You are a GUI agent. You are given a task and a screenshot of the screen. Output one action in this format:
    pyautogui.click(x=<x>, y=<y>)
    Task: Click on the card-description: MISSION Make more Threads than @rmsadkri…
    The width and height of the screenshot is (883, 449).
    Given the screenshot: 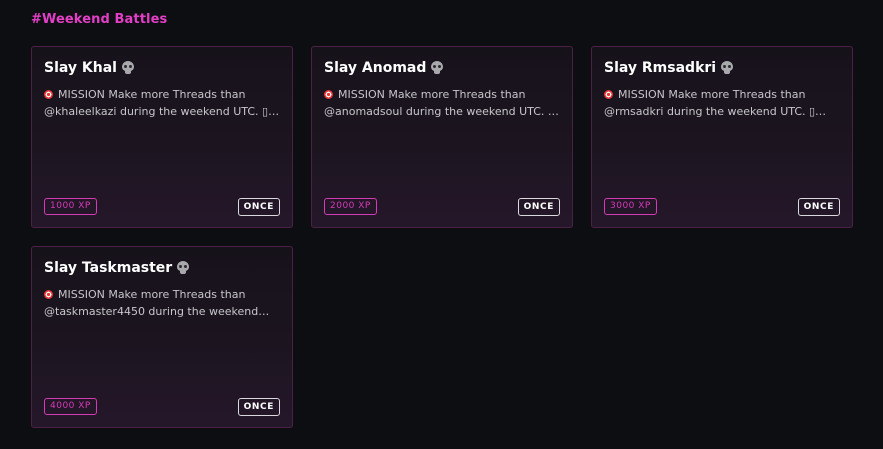 What is the action you would take?
    pyautogui.click(x=724, y=103)
    